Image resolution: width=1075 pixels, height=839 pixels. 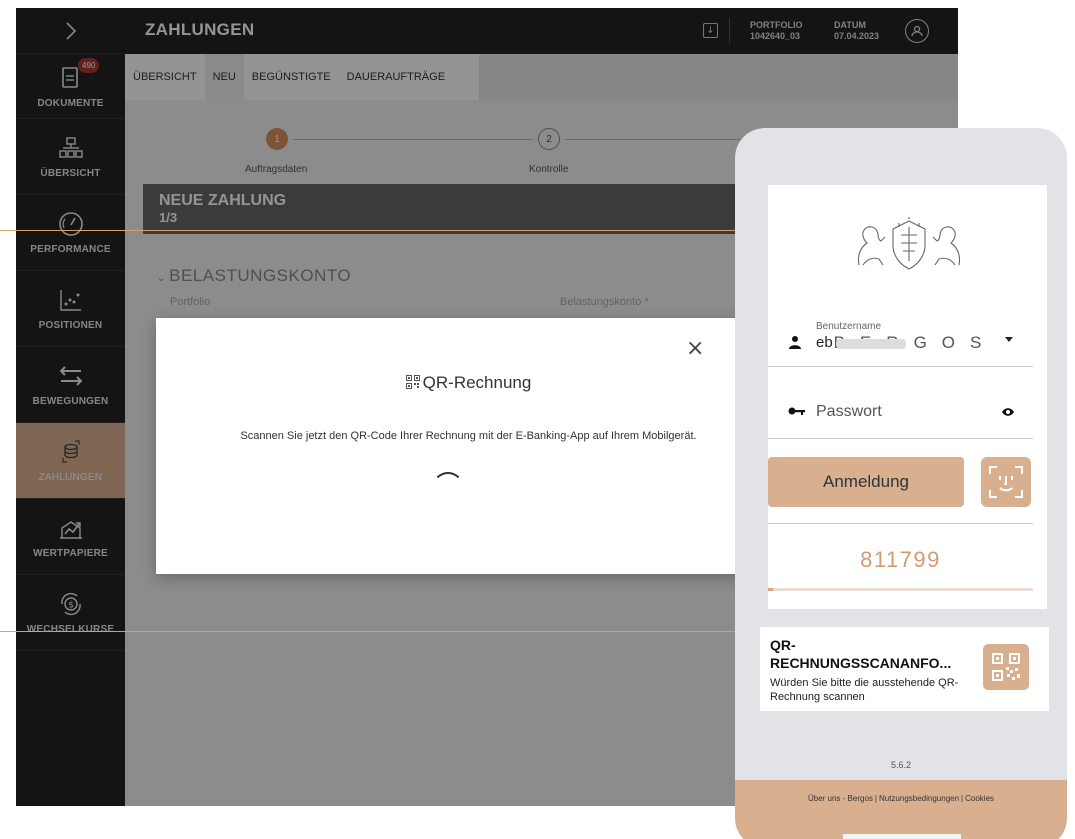 I want to click on otp-timer-fill, so click(x=771, y=589).